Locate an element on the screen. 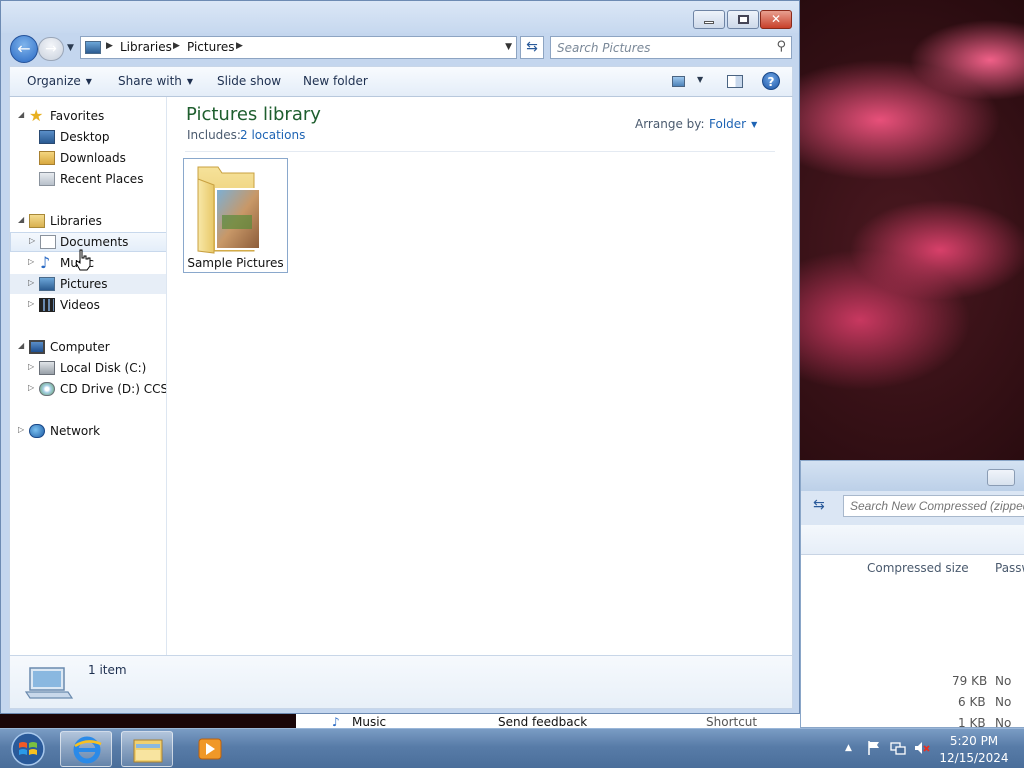  column-header-password: Passw is located at coordinates (1009, 568).